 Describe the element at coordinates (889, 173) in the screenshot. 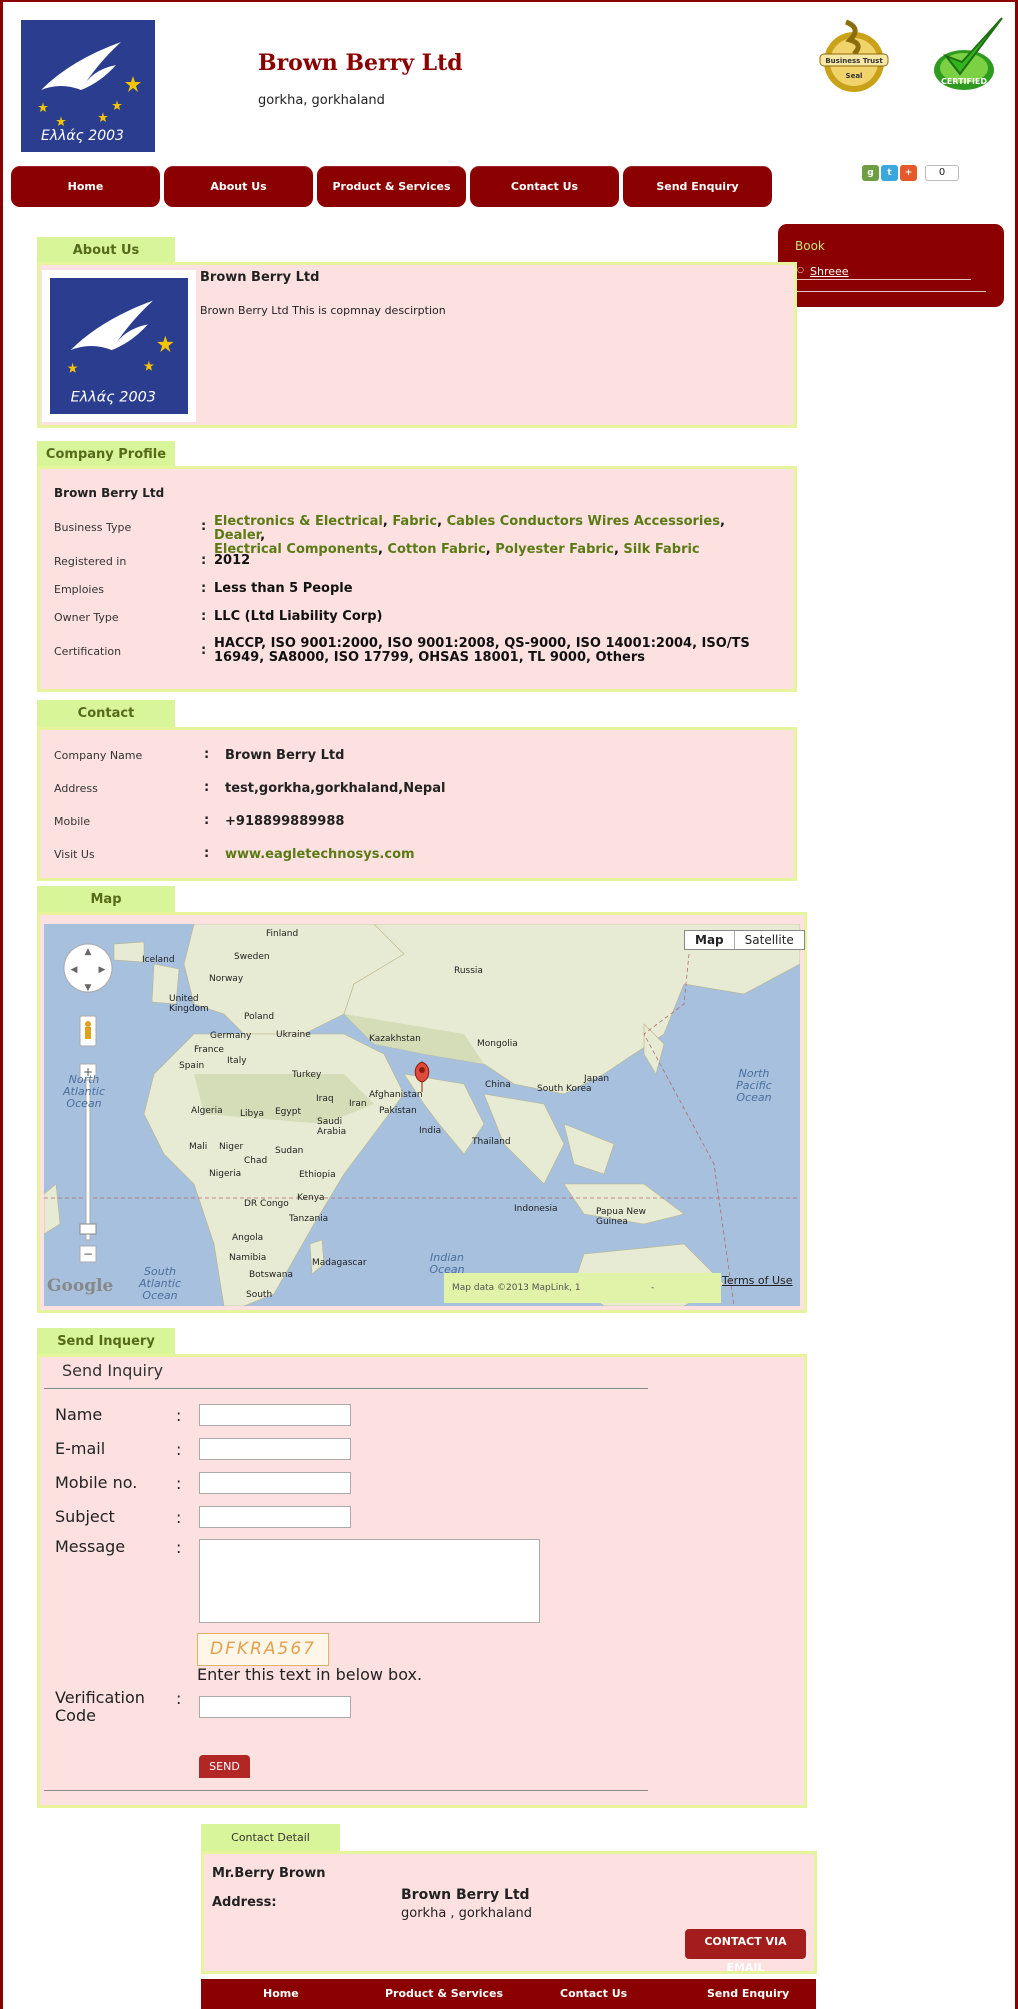

I see `twitter-share-icon: t` at that location.